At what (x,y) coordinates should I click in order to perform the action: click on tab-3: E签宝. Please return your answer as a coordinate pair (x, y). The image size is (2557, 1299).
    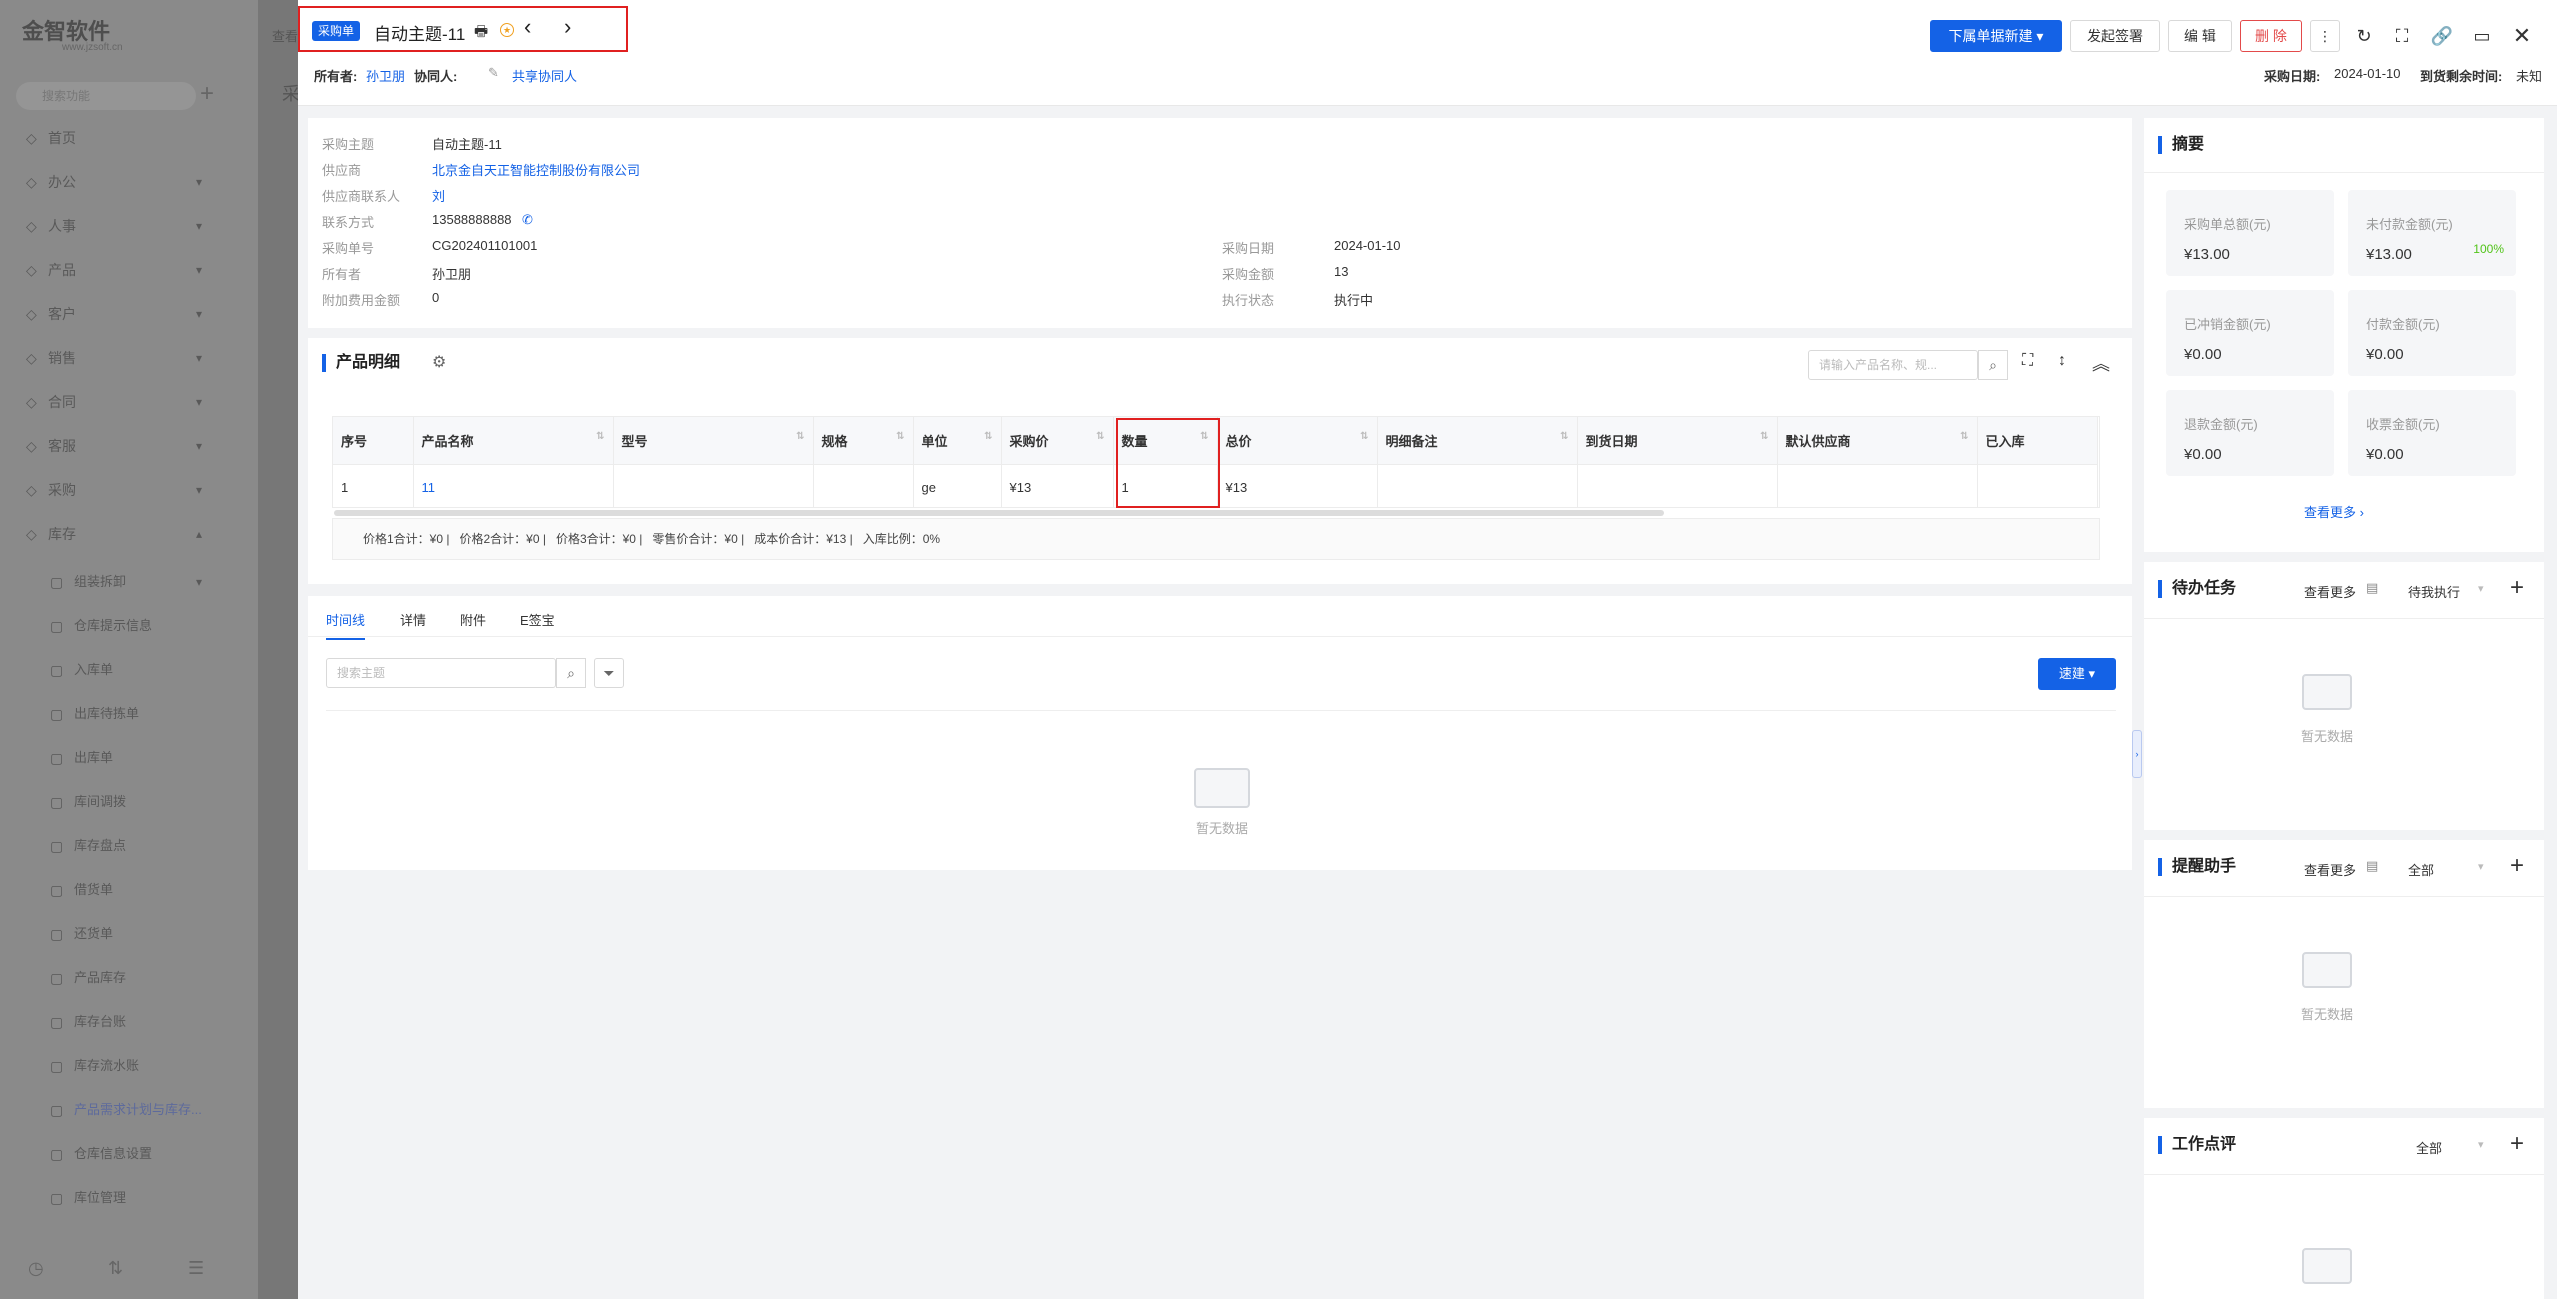
    Looking at the image, I should click on (537, 619).